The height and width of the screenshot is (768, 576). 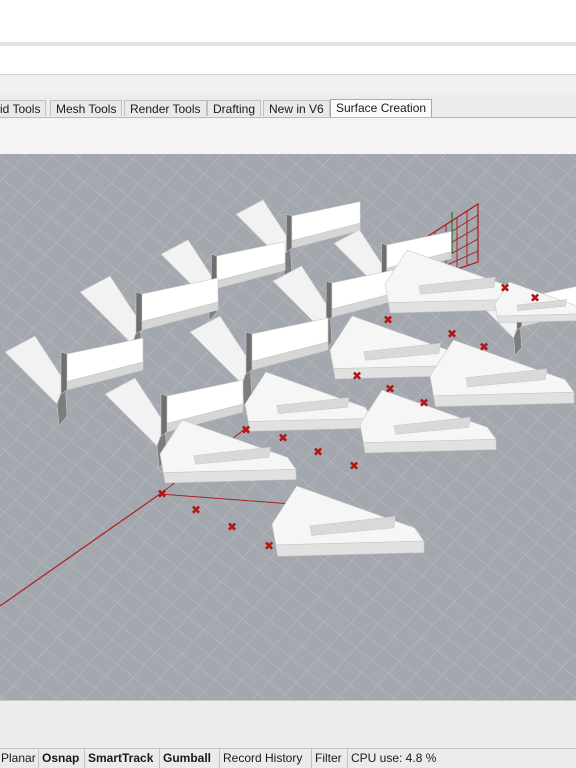 I want to click on tab-render-tools: Render Tools, so click(x=165, y=108).